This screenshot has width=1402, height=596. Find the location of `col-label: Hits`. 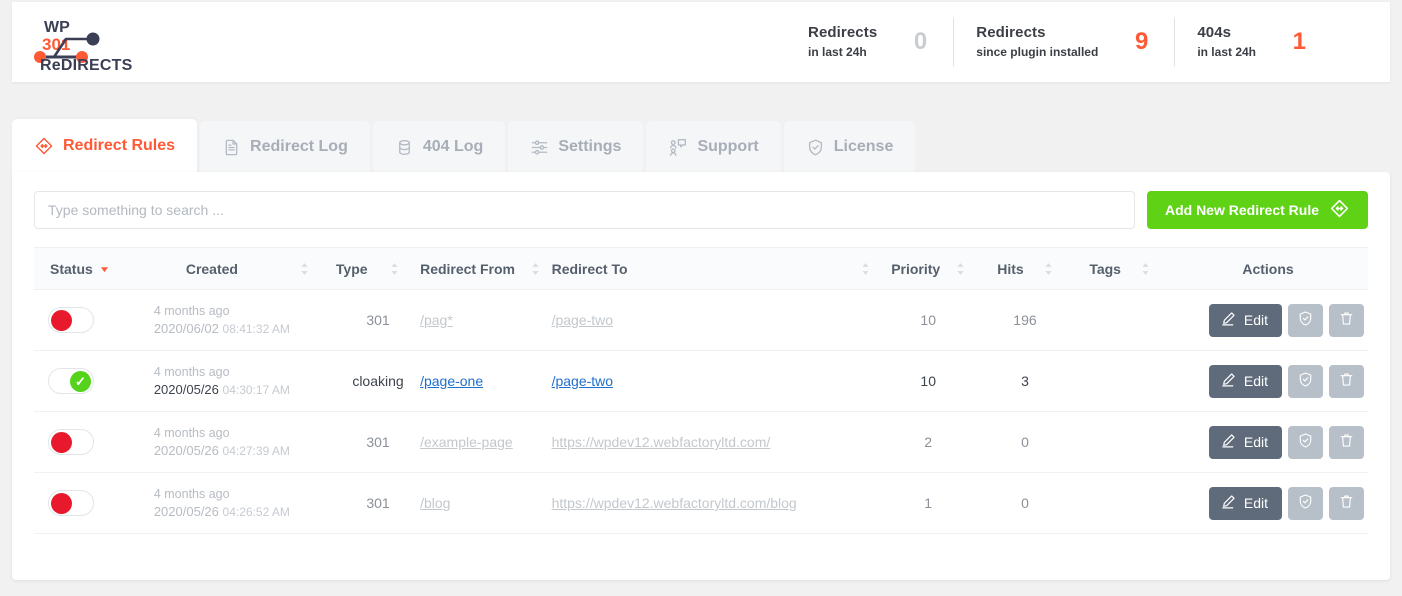

col-label: Hits is located at coordinates (1010, 268).